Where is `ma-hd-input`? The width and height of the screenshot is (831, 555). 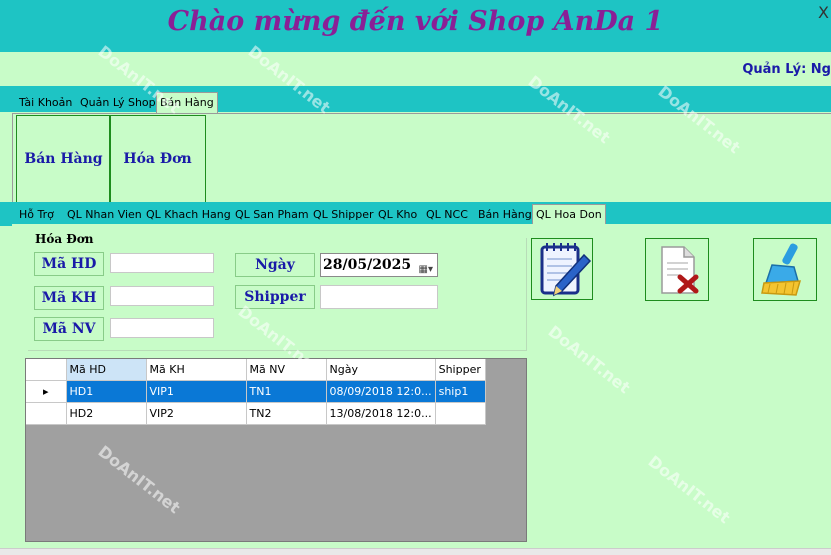
ma-hd-input is located at coordinates (162, 263).